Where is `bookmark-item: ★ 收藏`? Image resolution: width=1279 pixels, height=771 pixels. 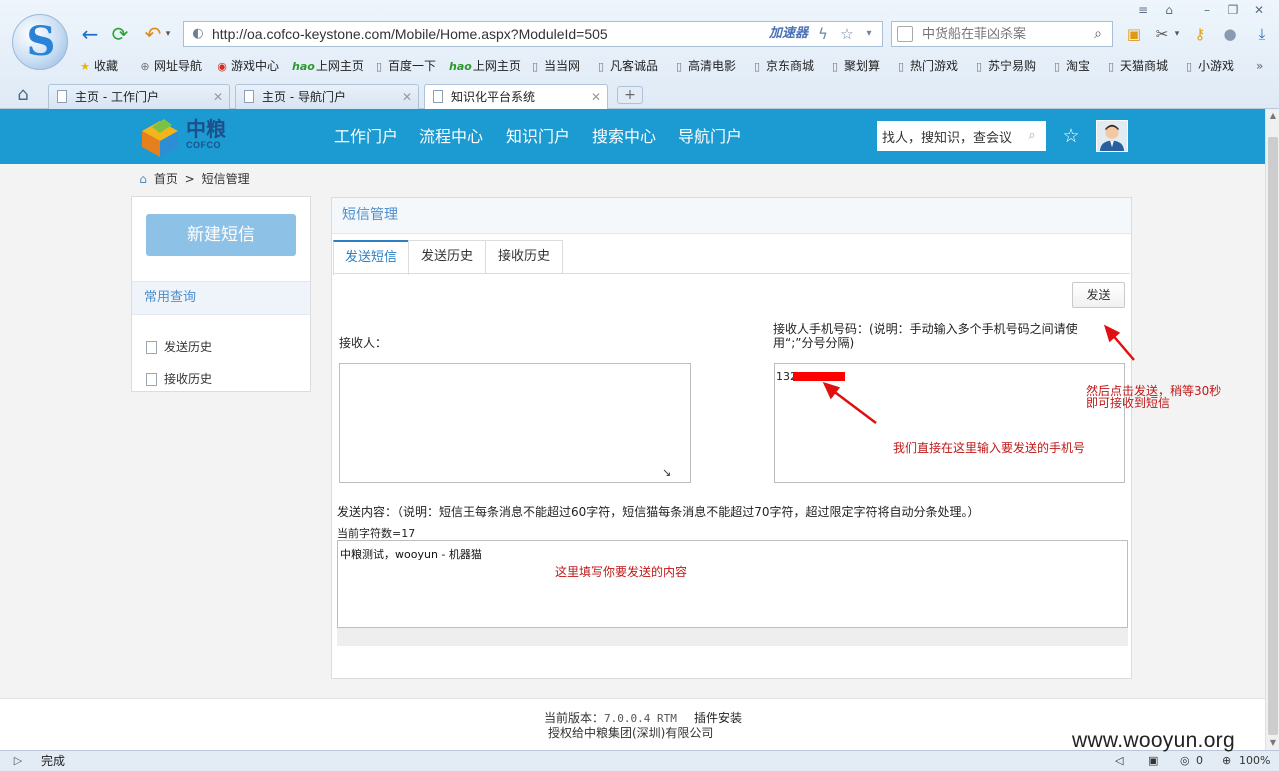 bookmark-item: ★ 收藏 is located at coordinates (98, 66).